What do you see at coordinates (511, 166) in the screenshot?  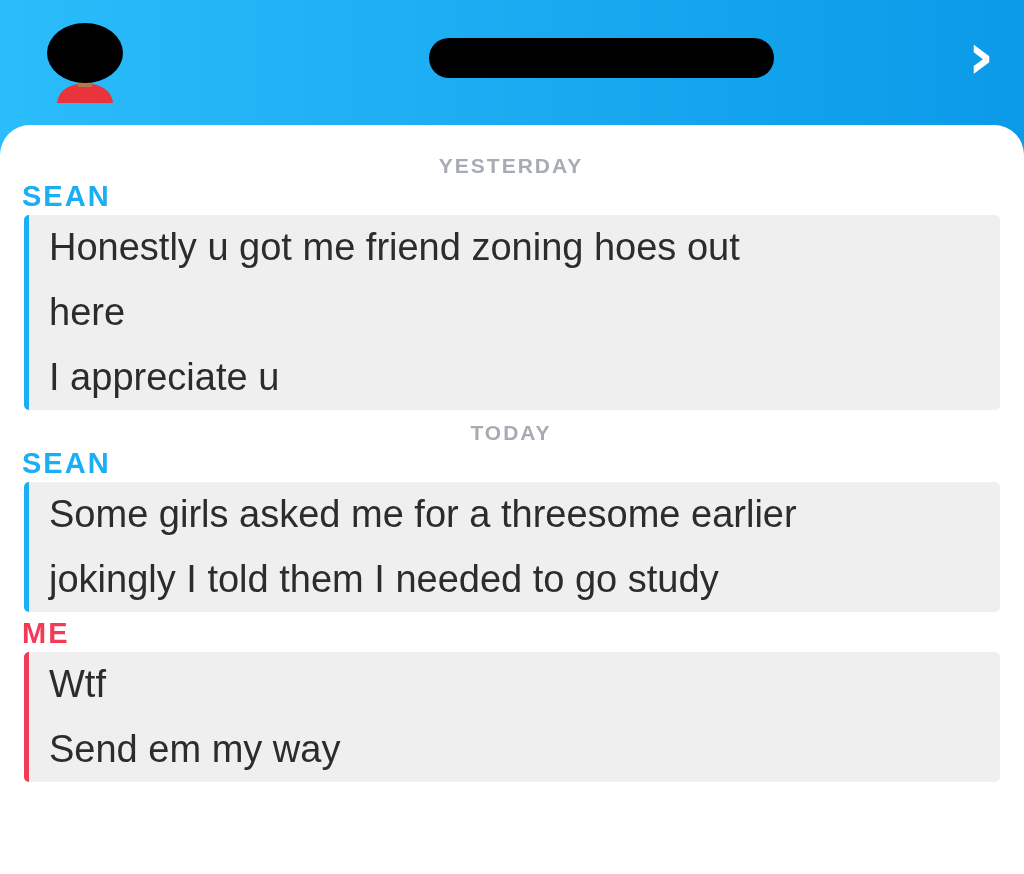 I see `date-label: YESTERDAY` at bounding box center [511, 166].